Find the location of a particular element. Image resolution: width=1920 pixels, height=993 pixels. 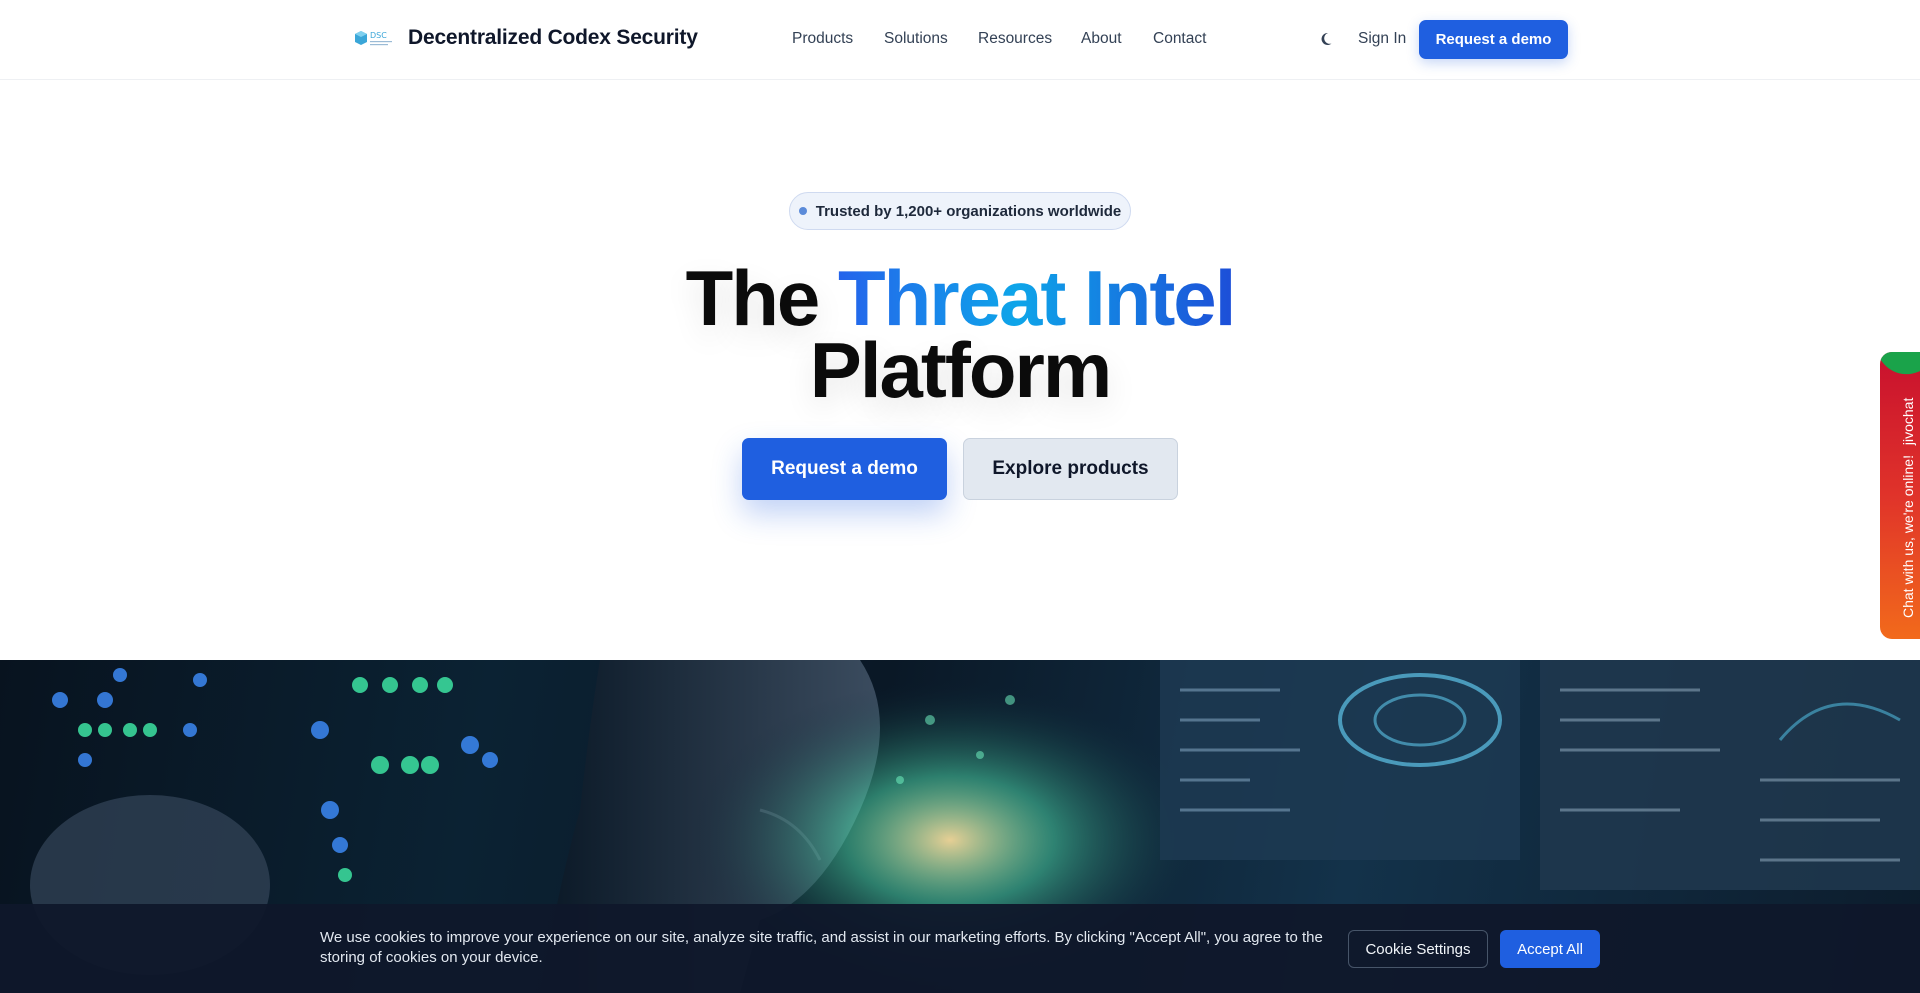

chat-brand: jivochat is located at coordinates (1908, 421).